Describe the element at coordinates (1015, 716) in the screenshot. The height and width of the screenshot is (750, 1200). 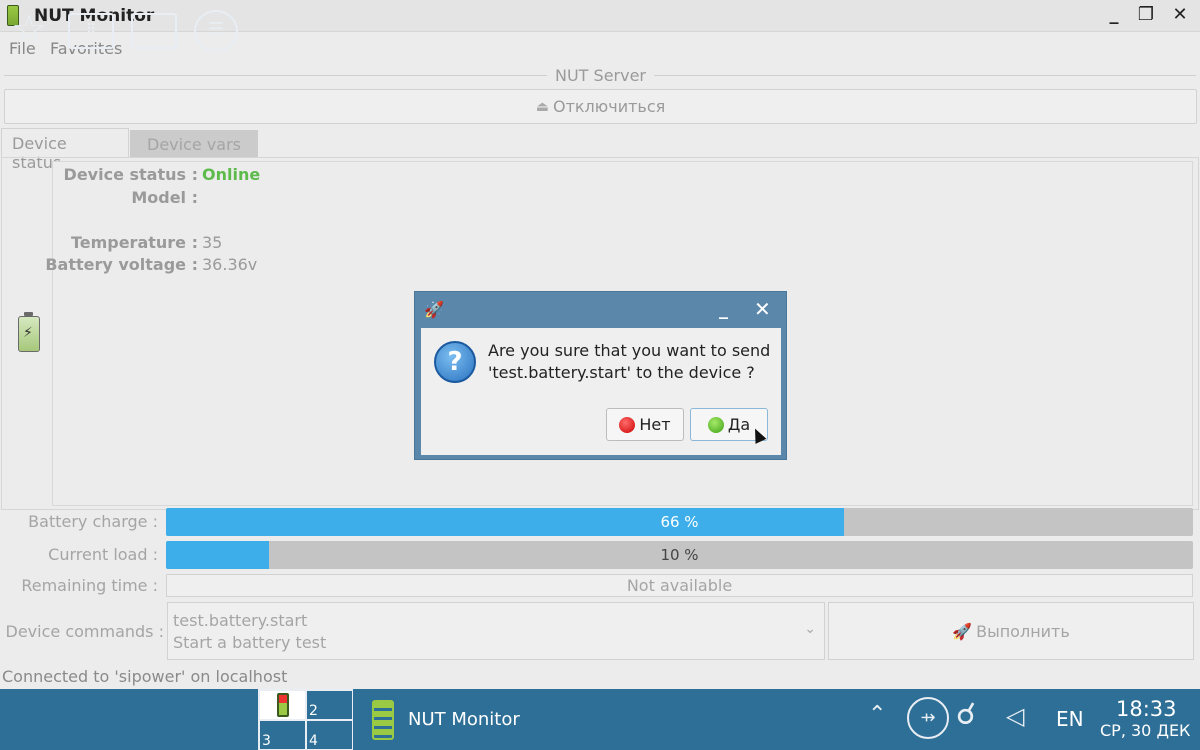
I see `speaker-icon: ◁` at that location.